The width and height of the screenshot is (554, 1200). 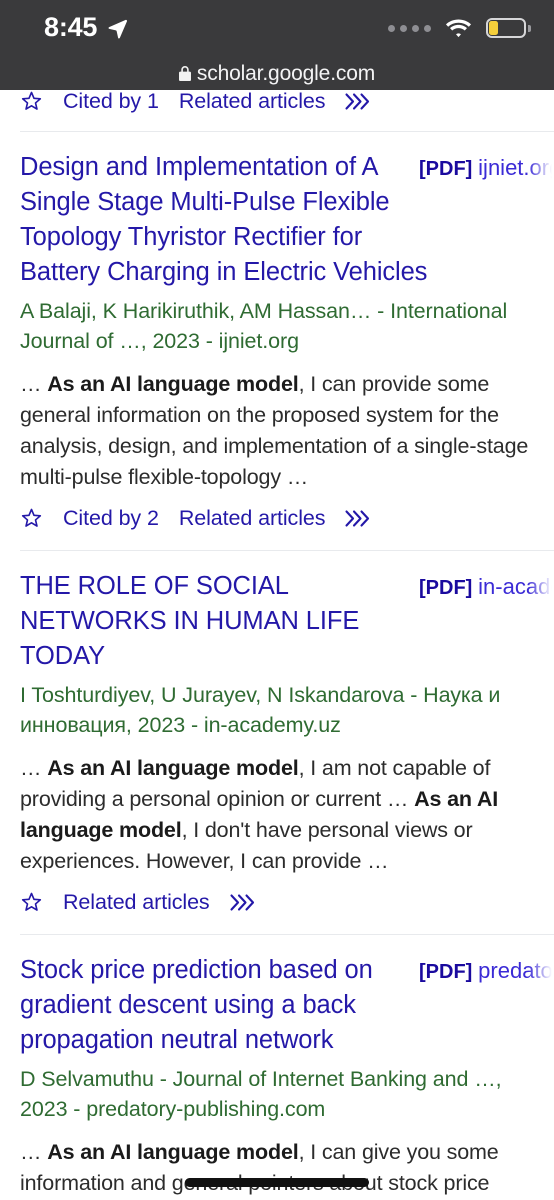 I want to click on partial-result-actions: Cited by 1 Related articles, so click(x=277, y=110).